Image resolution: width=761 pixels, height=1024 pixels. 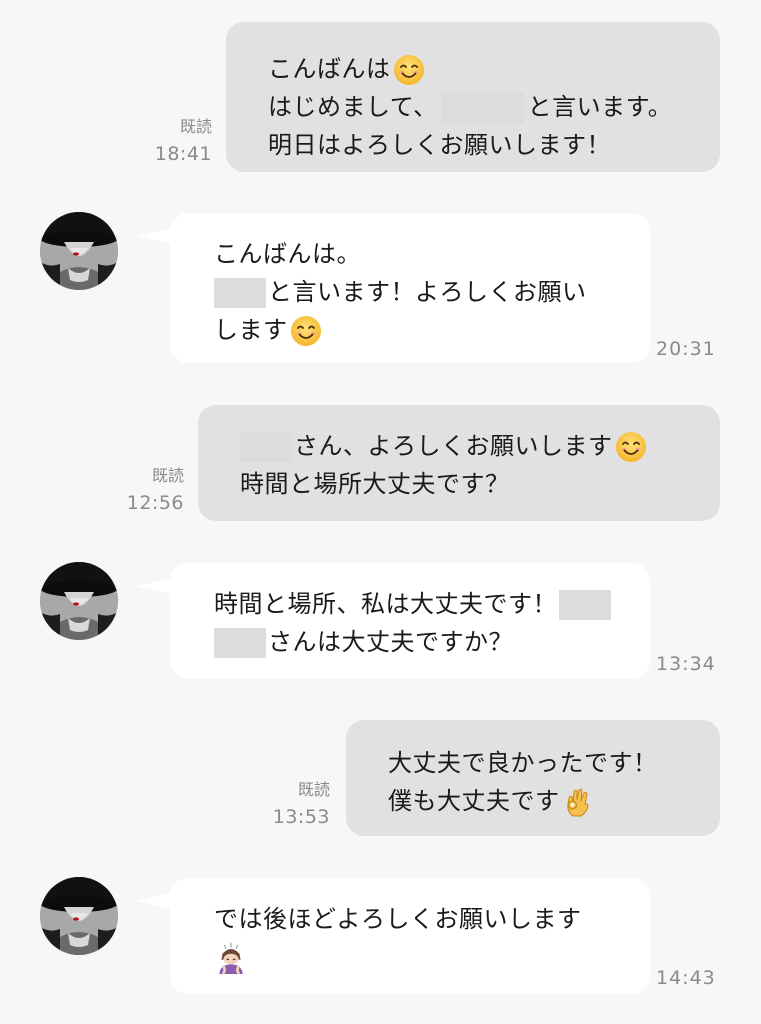 I want to click on ok-hand-icon, so click(x=578, y=802).